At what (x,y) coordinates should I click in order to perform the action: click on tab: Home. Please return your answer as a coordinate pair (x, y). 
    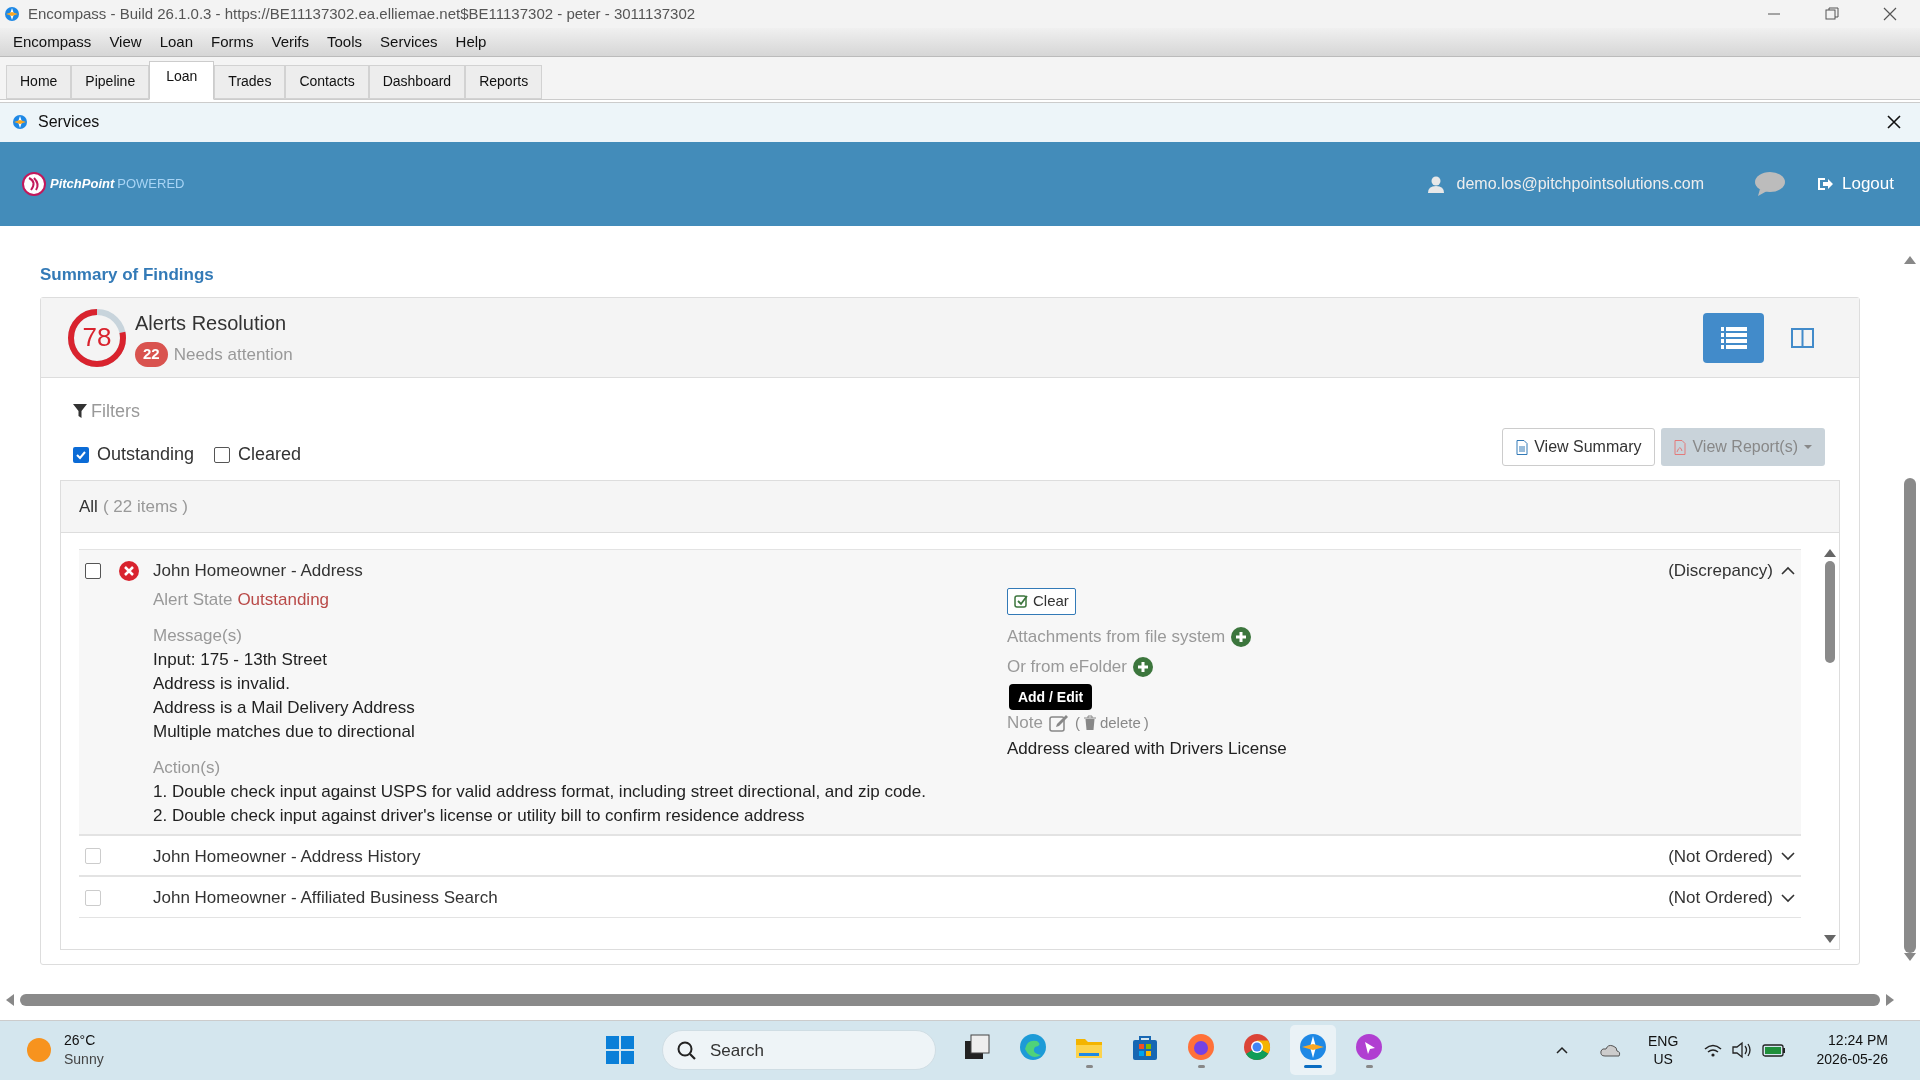
    Looking at the image, I should click on (39, 81).